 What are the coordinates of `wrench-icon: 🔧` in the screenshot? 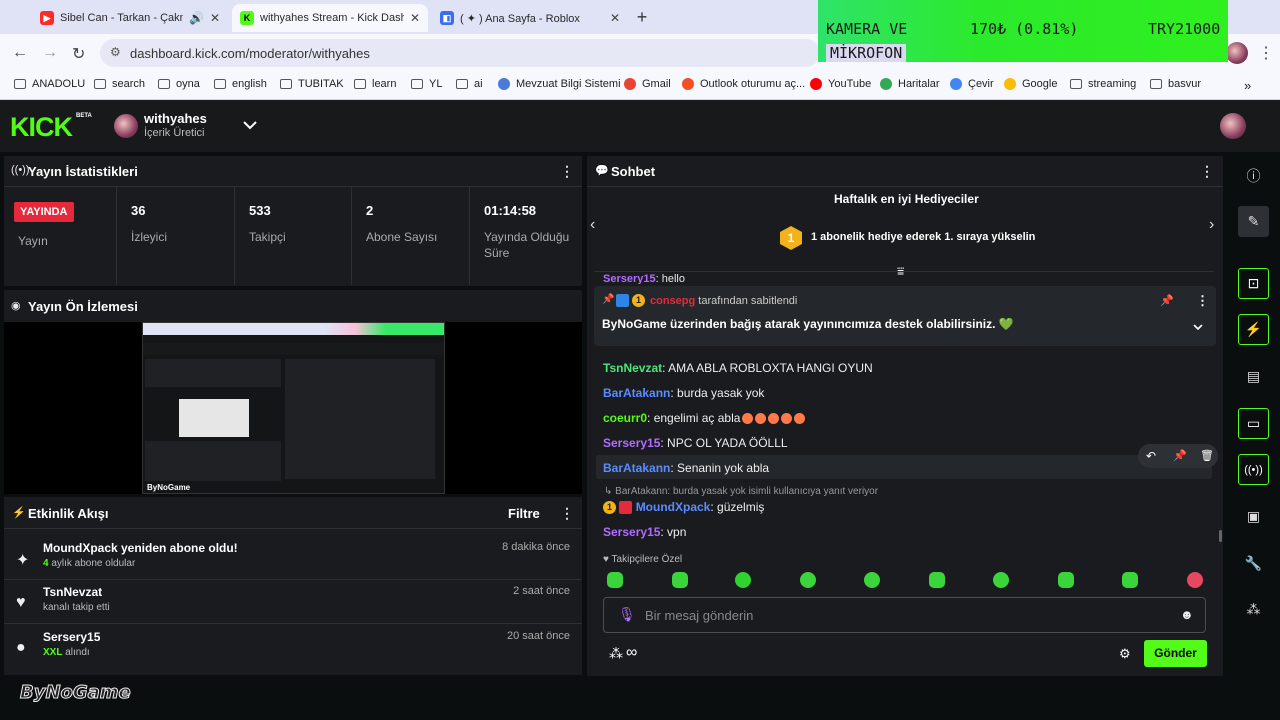 It's located at (1253, 563).